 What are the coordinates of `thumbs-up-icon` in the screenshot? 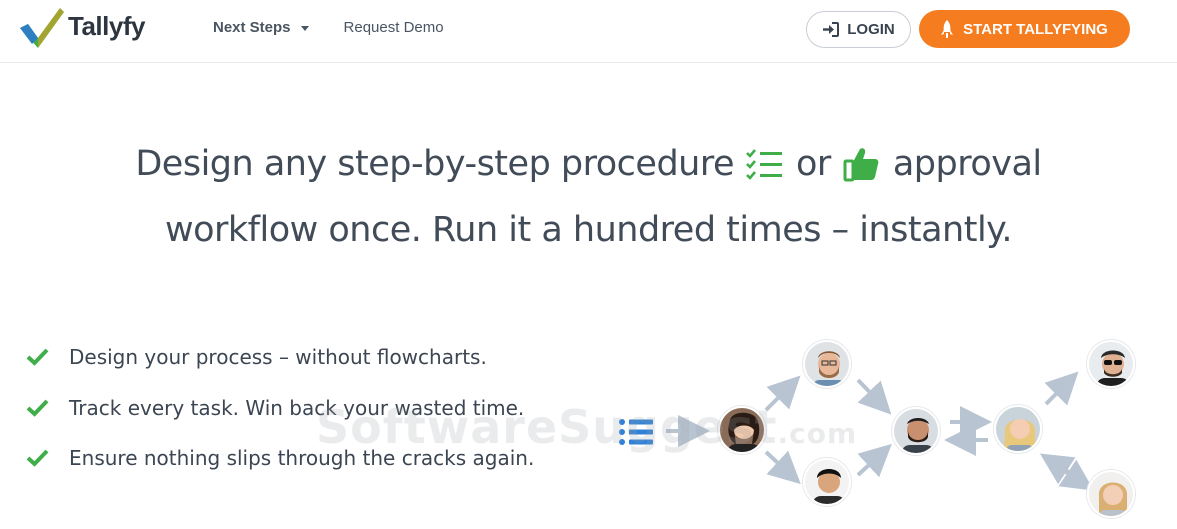 It's located at (861, 165).